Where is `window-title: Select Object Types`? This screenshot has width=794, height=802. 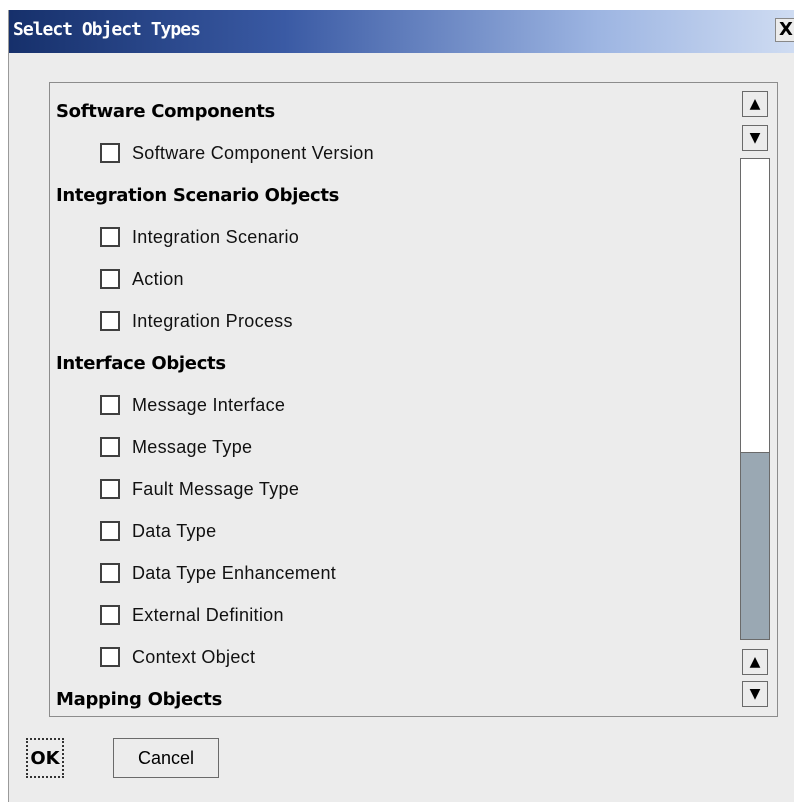
window-title: Select Object Types is located at coordinates (107, 29).